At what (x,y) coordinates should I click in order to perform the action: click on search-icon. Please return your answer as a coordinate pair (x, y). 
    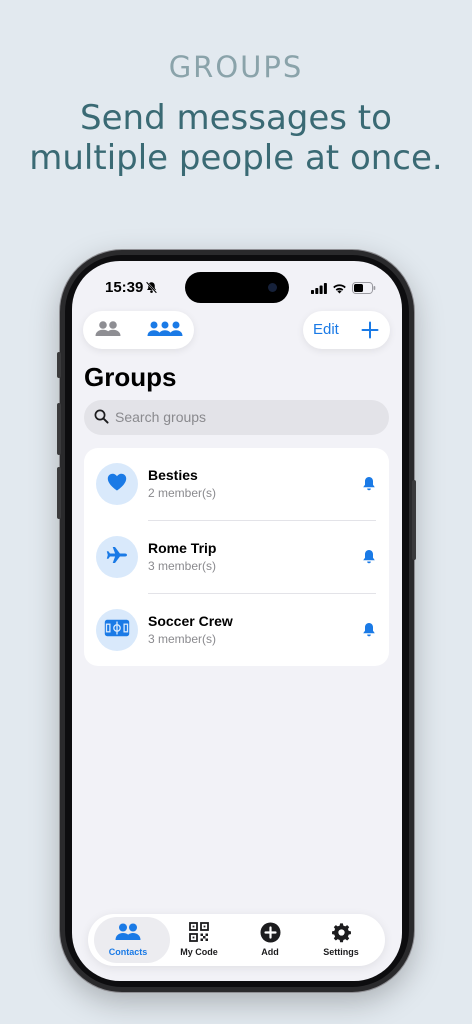
    Looking at the image, I should click on (101, 419).